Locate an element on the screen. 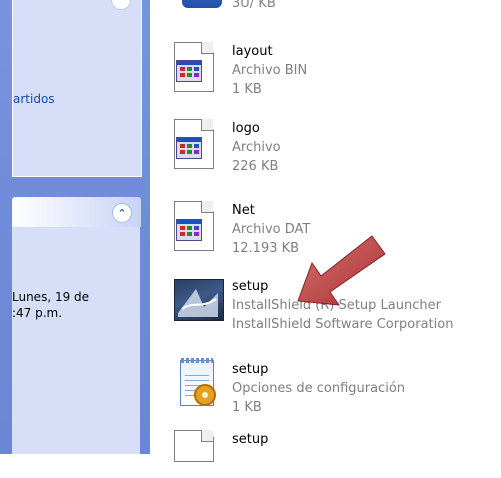 The image size is (501, 478). file-type: Archivo DAT is located at coordinates (271, 229).